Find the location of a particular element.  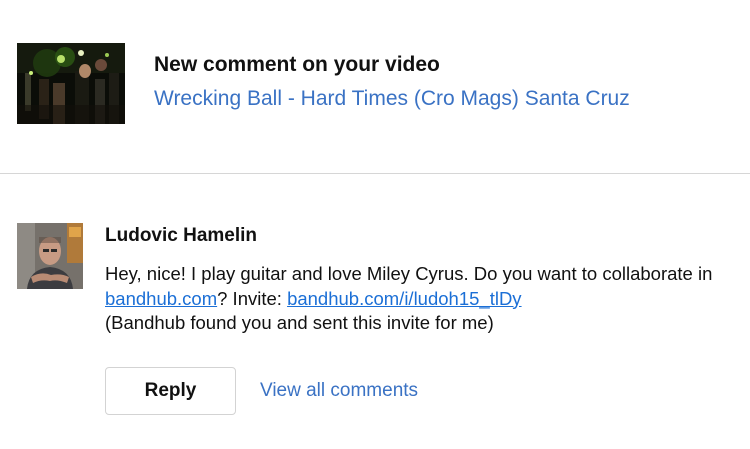

notification-title: New comment on your video is located at coordinates (297, 64).